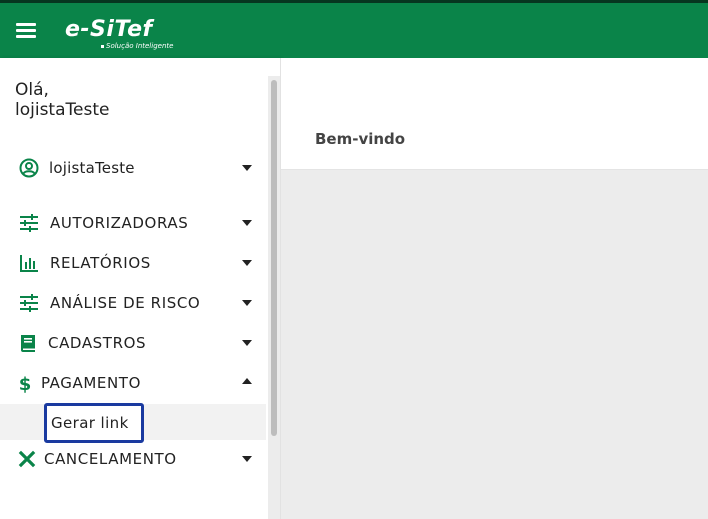 The height and width of the screenshot is (519, 708). Describe the element at coordinates (125, 303) in the screenshot. I see `sidebar-item-label: ANÁLISE DE RISCO` at that location.